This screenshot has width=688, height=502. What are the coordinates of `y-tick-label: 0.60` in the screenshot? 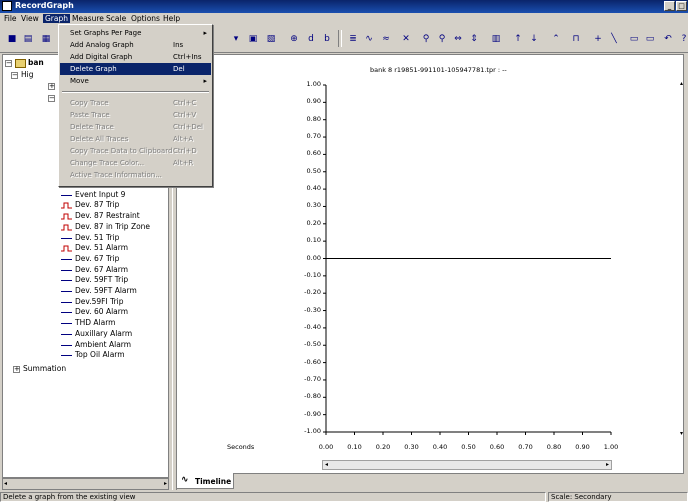 It's located at (313, 153).